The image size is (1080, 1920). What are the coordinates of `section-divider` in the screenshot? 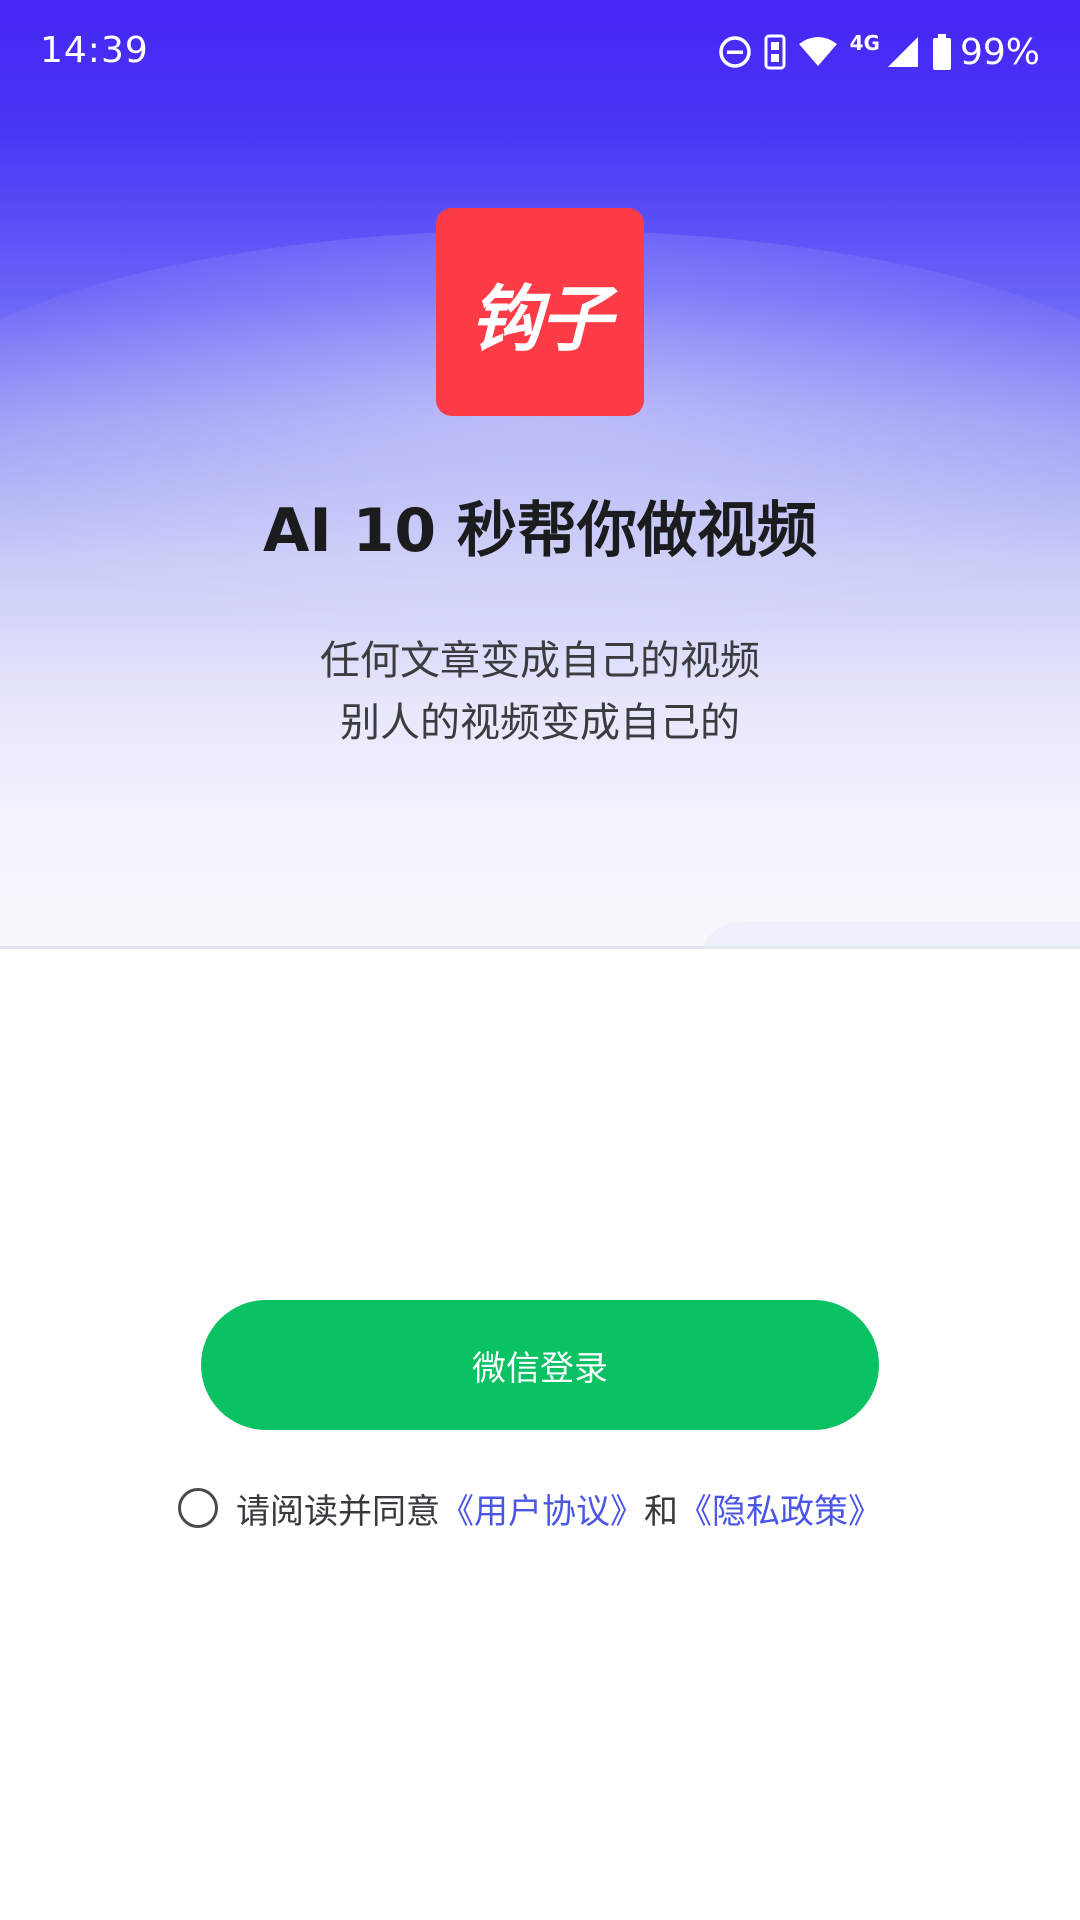 It's located at (540, 947).